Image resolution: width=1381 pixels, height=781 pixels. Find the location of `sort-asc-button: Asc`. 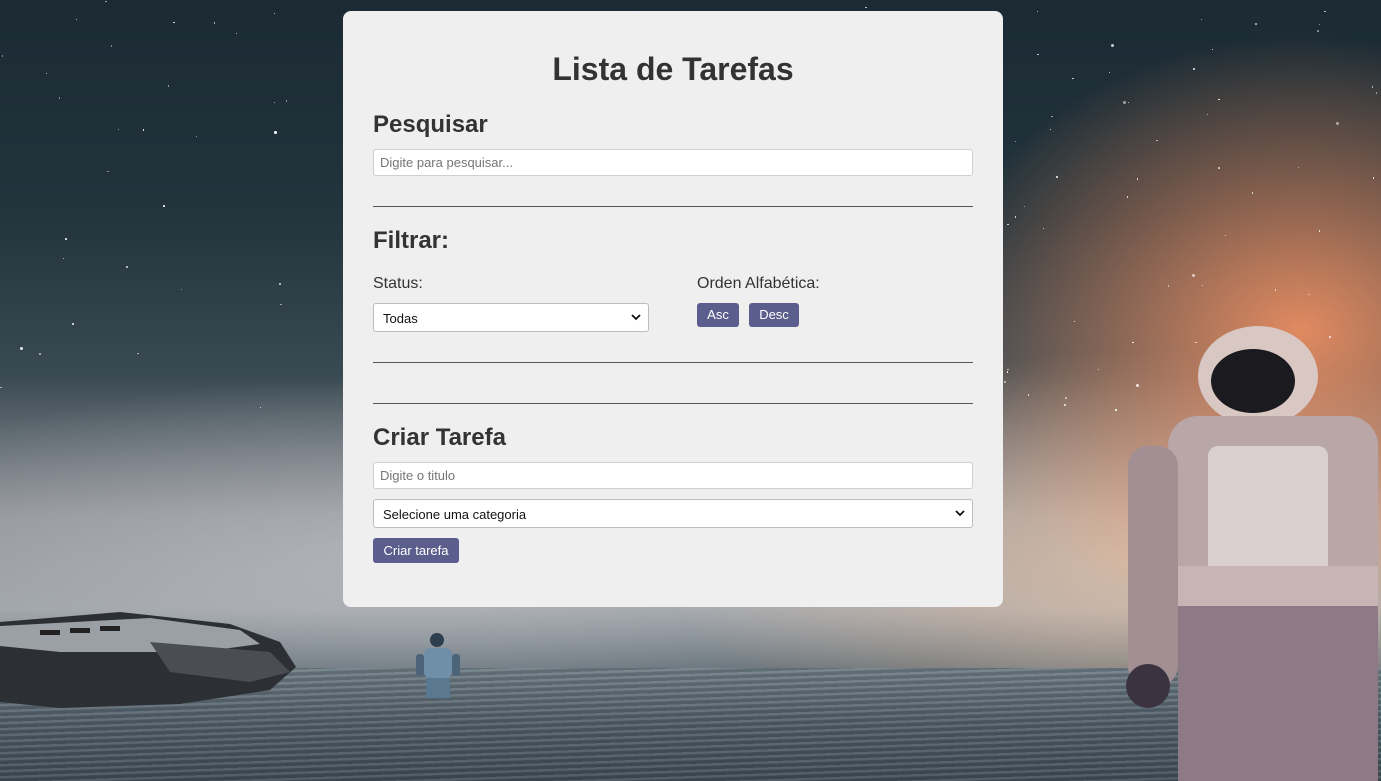

sort-asc-button: Asc is located at coordinates (718, 315).